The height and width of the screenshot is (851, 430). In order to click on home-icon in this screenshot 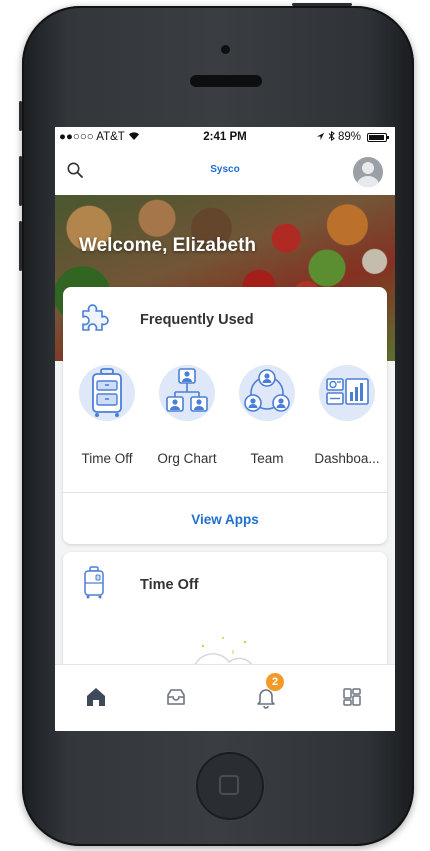, I will do `click(96, 697)`.